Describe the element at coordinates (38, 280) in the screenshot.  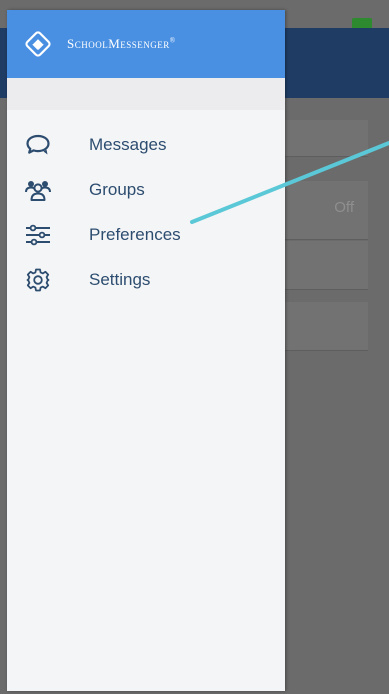
I see `gear-icon` at that location.